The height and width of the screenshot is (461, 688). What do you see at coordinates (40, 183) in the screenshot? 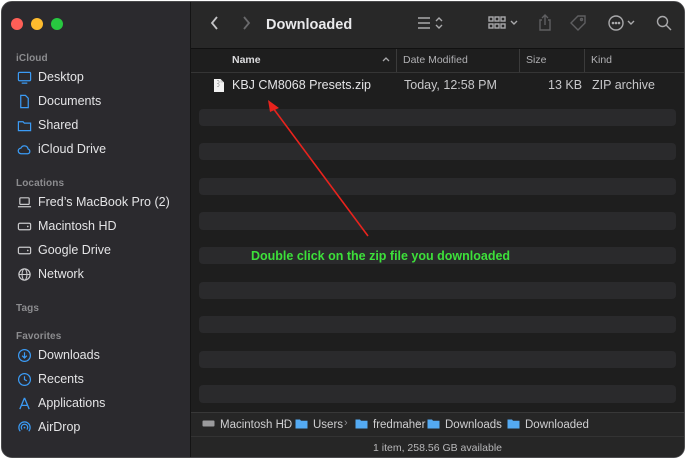
I see `section-label-locations: Locations` at bounding box center [40, 183].